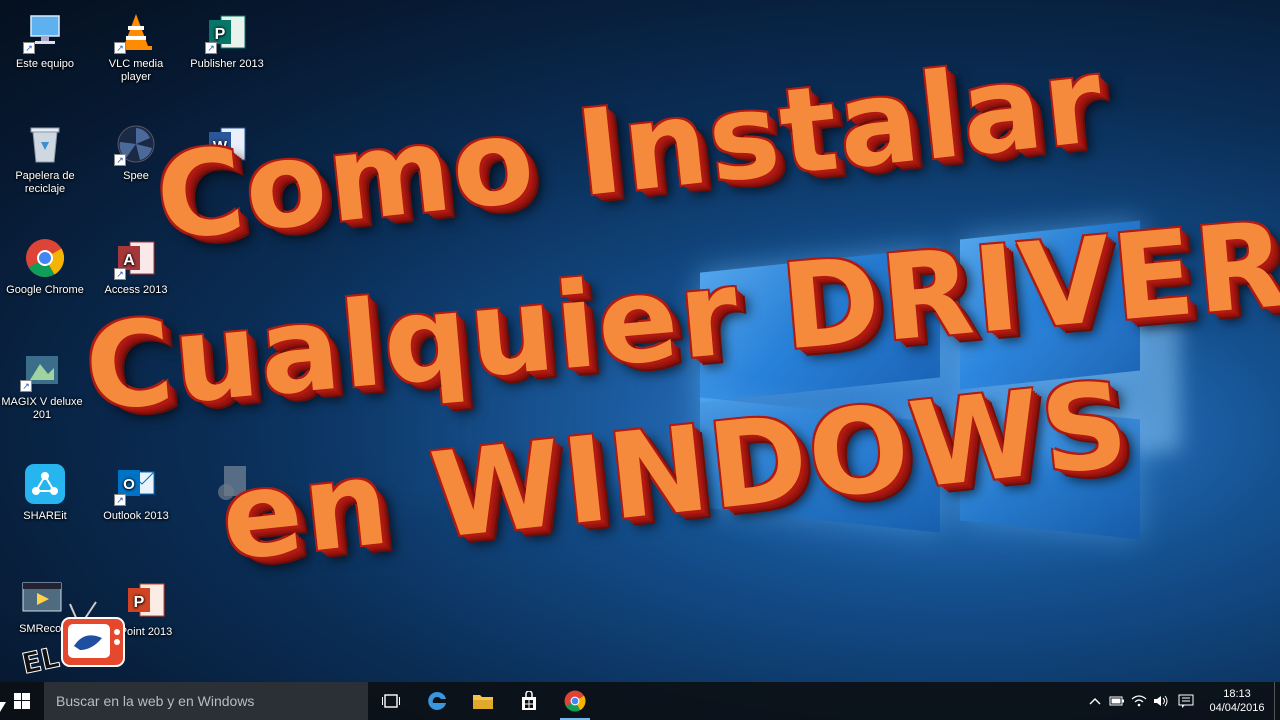 The width and height of the screenshot is (1280, 720). Describe the element at coordinates (1095, 701) in the screenshot. I see `show-hidden-icons-chevron-up-icon` at that location.